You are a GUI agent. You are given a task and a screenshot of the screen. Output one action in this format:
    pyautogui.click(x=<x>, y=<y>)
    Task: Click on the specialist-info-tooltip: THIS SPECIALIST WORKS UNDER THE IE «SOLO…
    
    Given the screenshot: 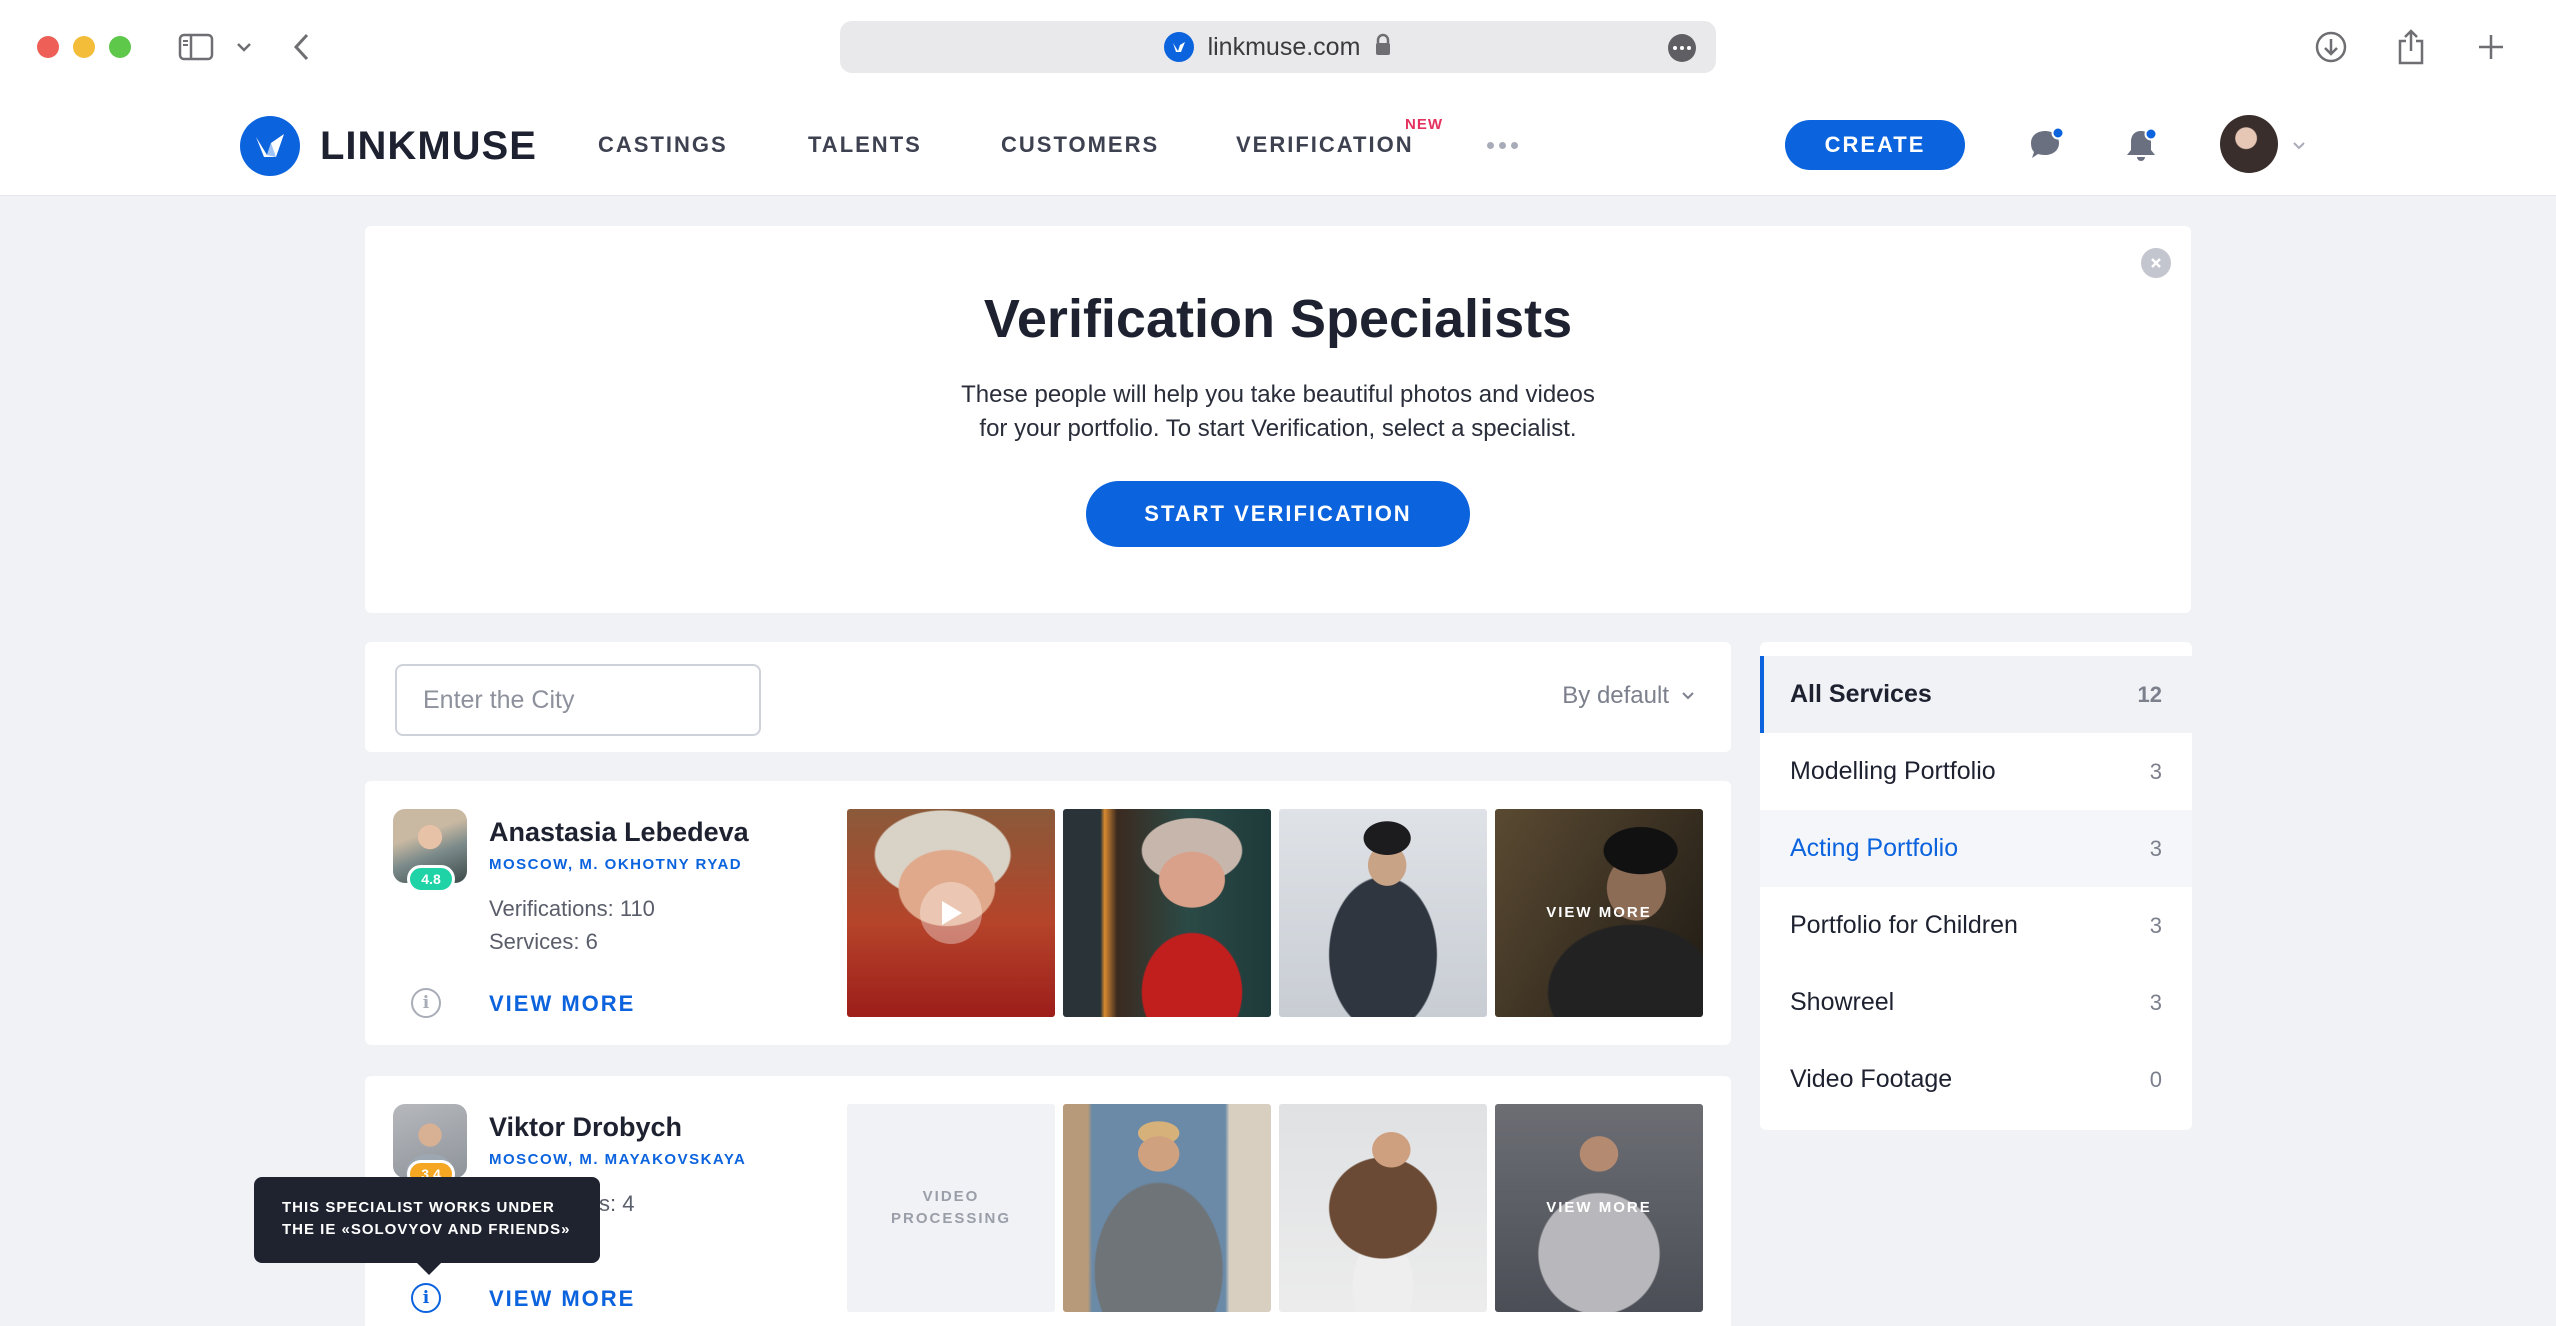 What is the action you would take?
    pyautogui.click(x=427, y=1226)
    